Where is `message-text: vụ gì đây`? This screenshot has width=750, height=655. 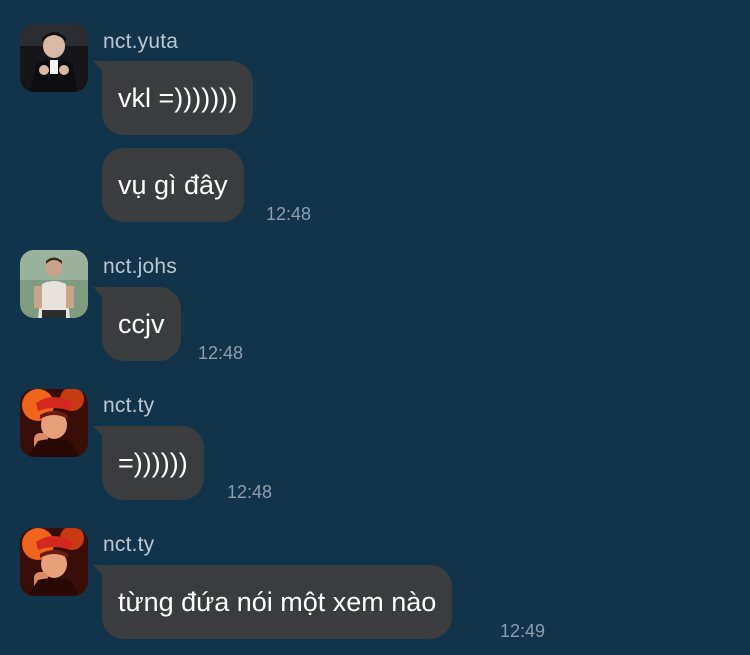
message-text: vụ gì đây is located at coordinates (173, 185).